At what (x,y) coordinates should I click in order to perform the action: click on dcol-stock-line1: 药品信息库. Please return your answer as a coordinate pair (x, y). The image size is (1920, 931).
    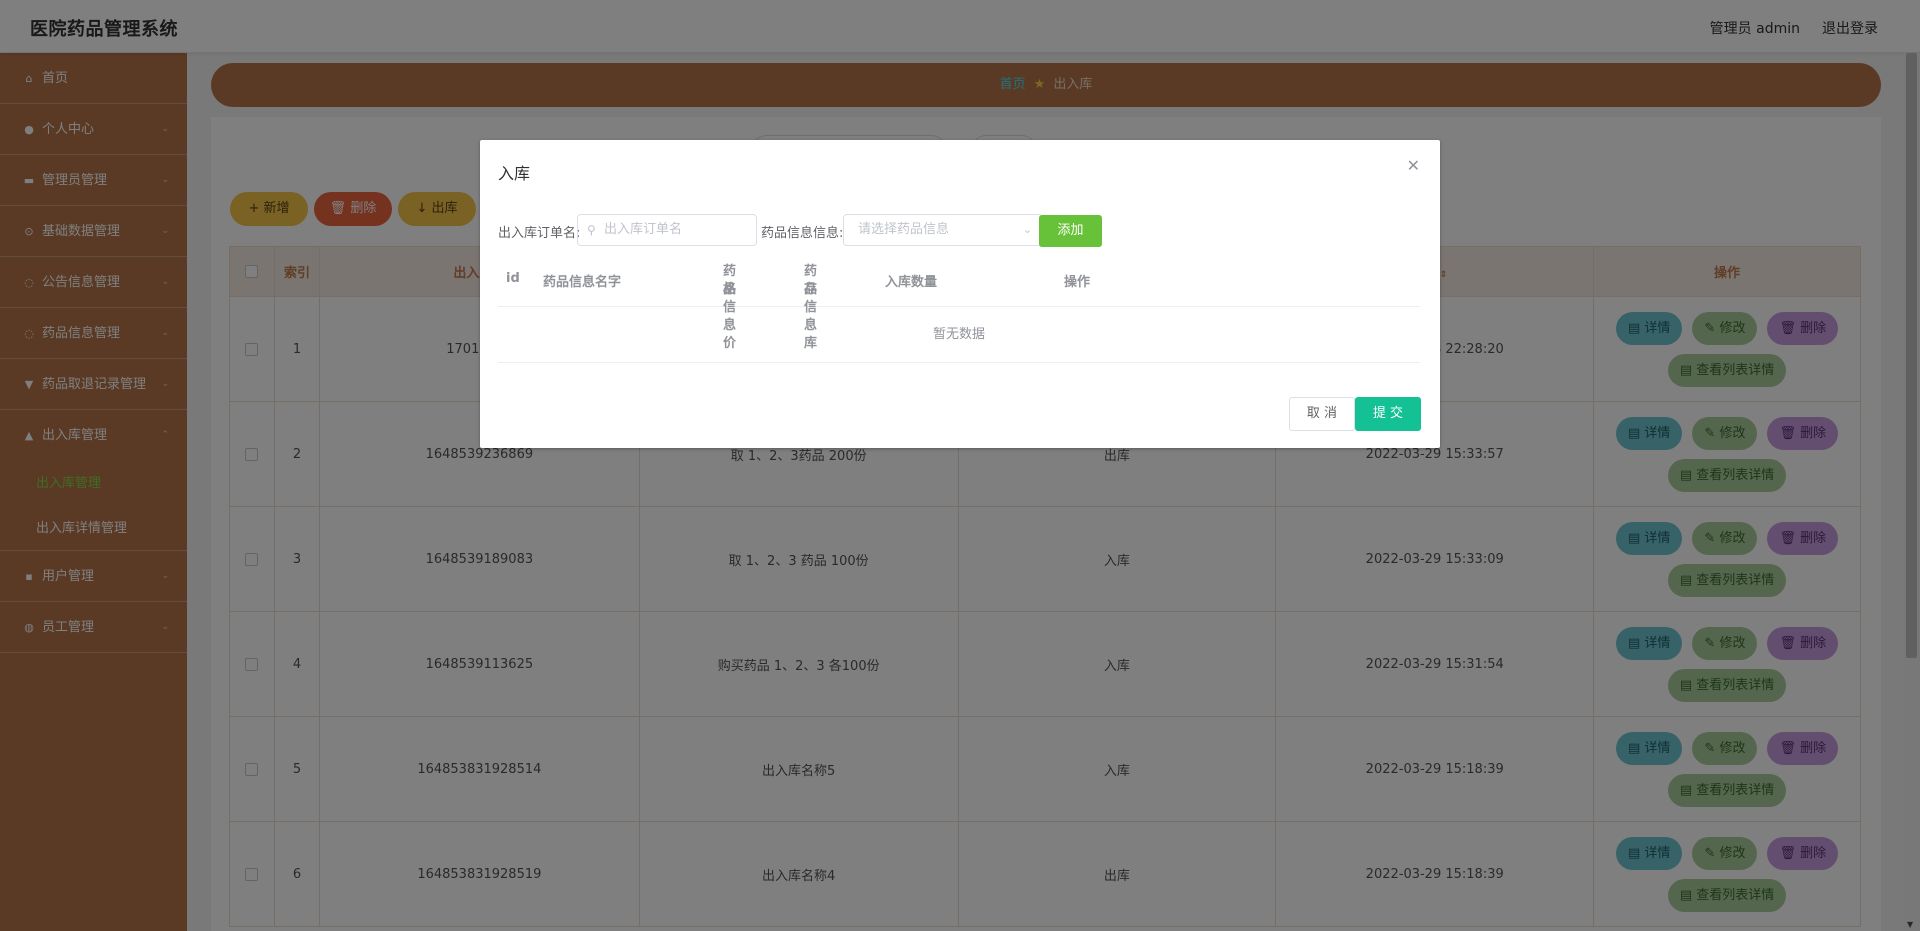
    Looking at the image, I should click on (811, 307).